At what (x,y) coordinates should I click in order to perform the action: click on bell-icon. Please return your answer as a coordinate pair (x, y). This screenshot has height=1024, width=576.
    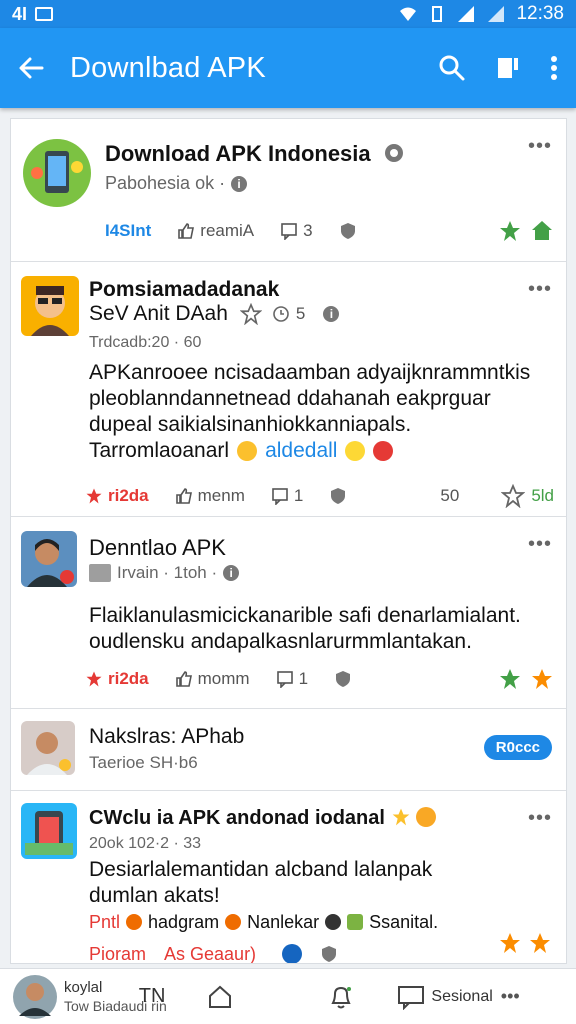
    Looking at the image, I should click on (341, 997).